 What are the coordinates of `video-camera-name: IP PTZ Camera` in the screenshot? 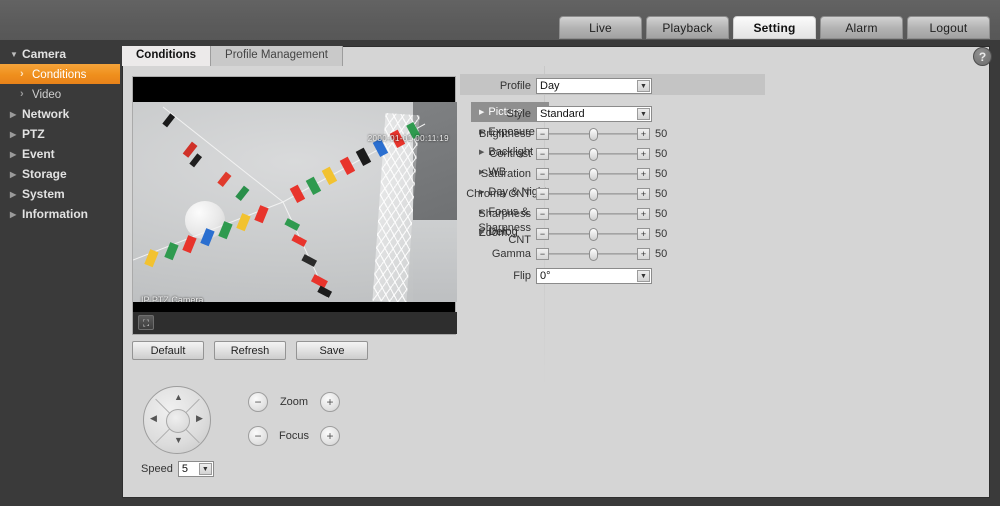 It's located at (172, 298).